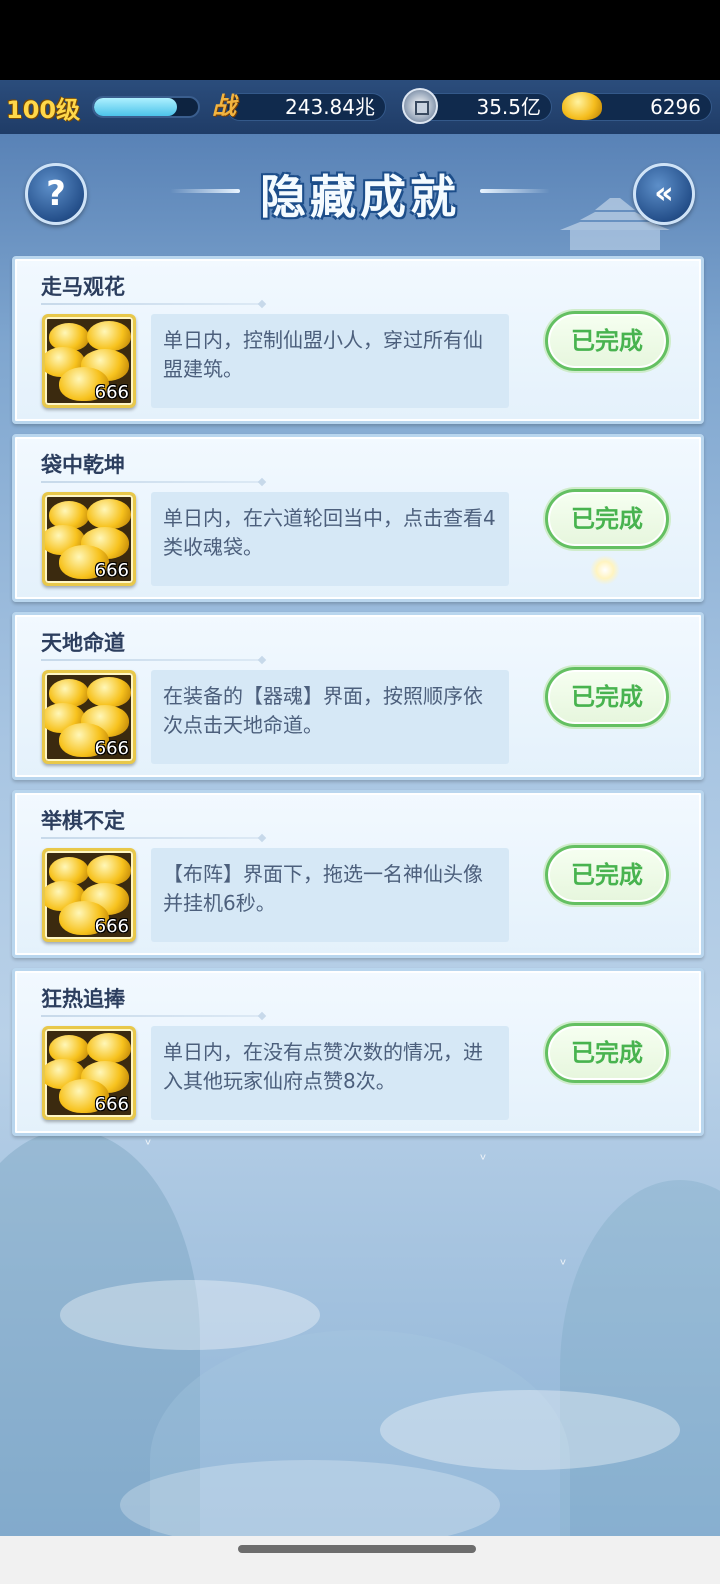  I want to click on exp-bar, so click(146, 107).